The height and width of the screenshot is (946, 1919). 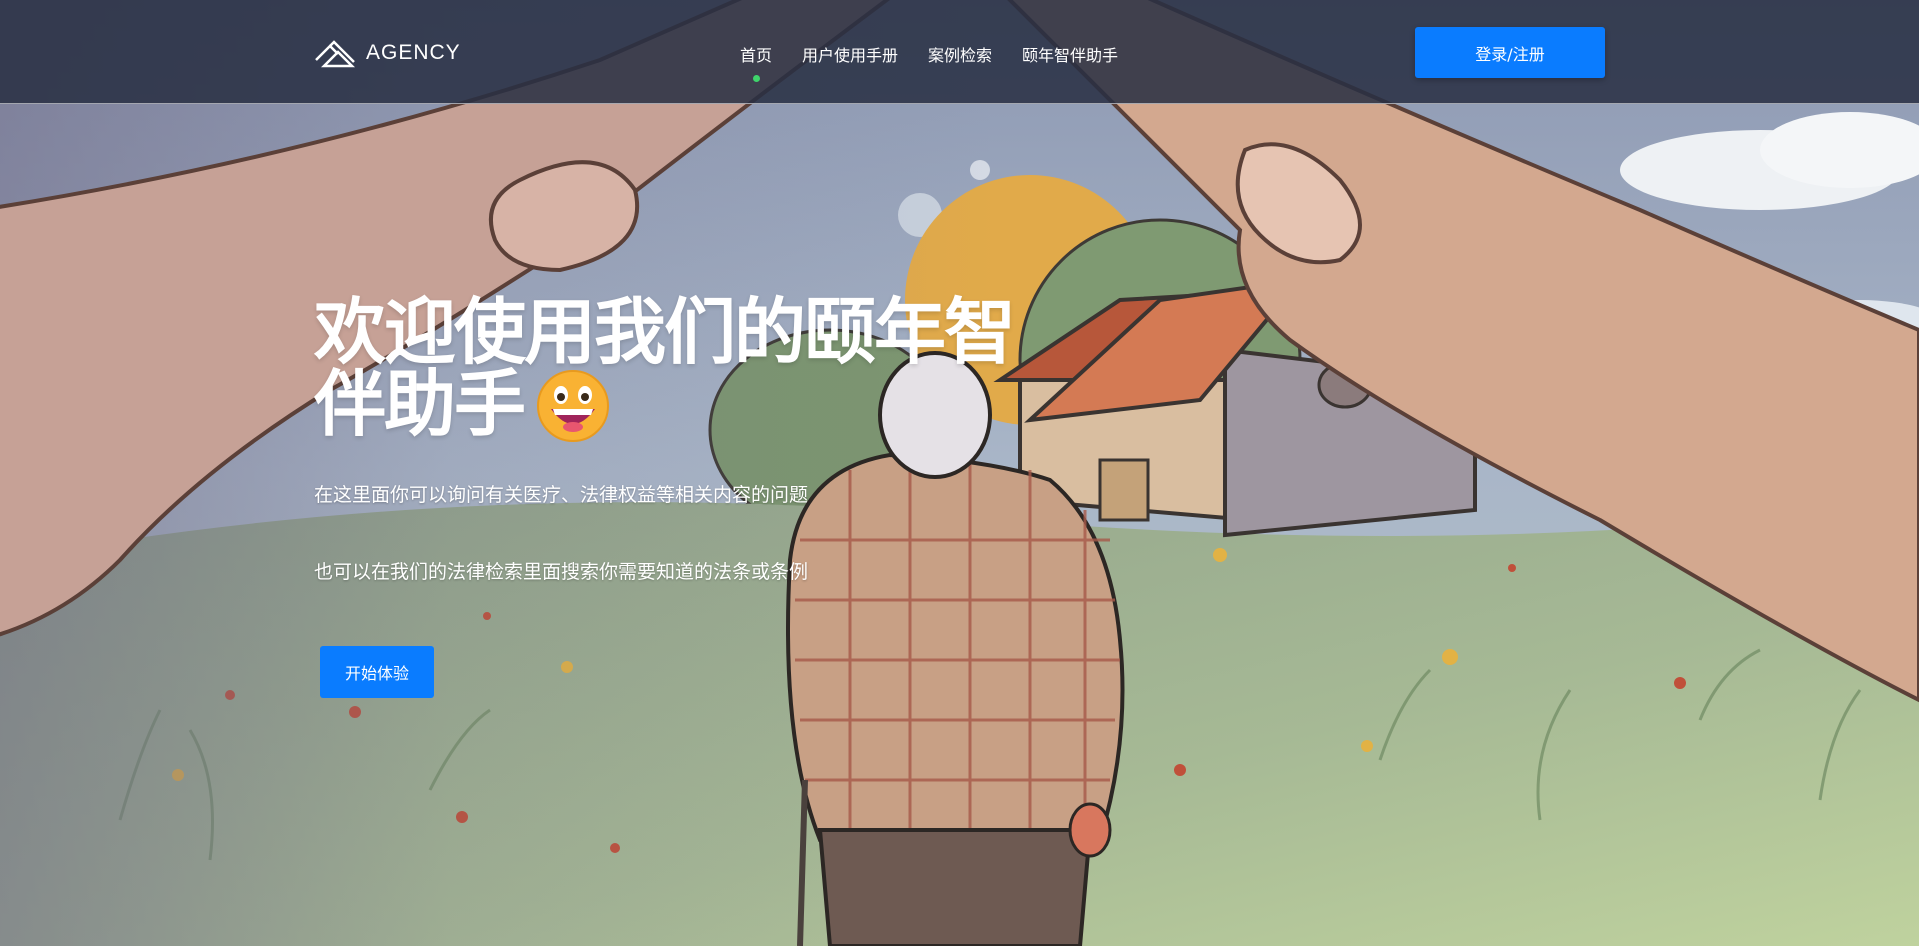 I want to click on nav-item-home: 首页, so click(x=756, y=62).